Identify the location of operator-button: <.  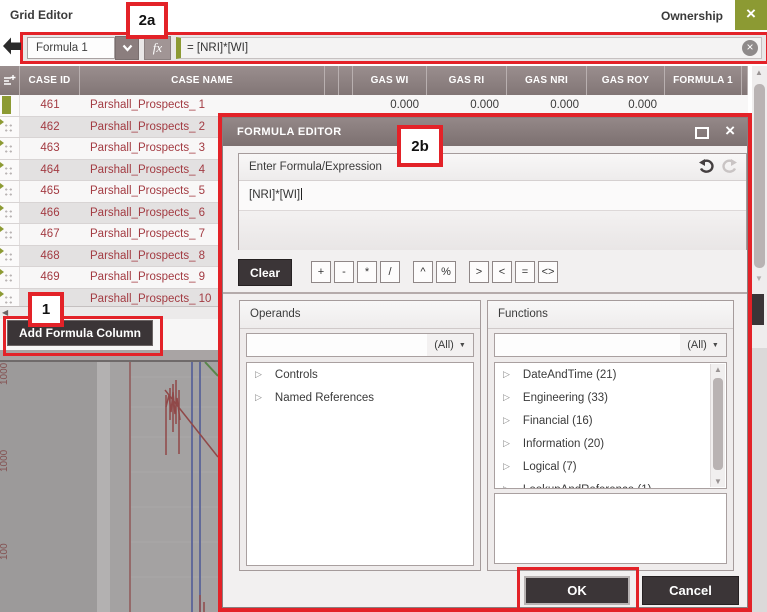
(502, 272).